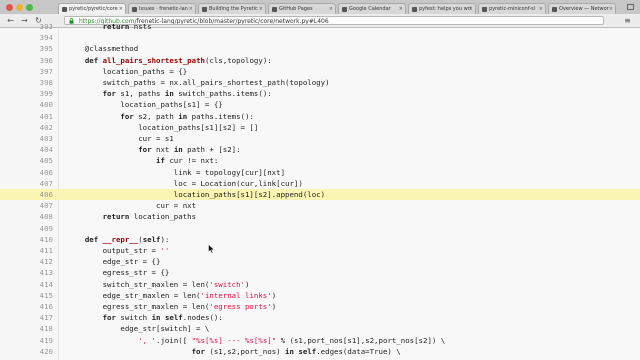 Image resolution: width=640 pixels, height=360 pixels. Describe the element at coordinates (26, 216) in the screenshot. I see `line-number: 408` at that location.